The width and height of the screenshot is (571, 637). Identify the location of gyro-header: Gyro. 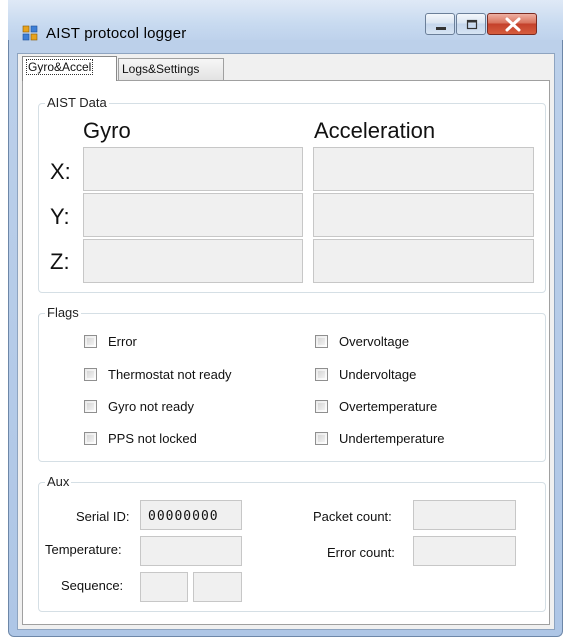
(107, 130).